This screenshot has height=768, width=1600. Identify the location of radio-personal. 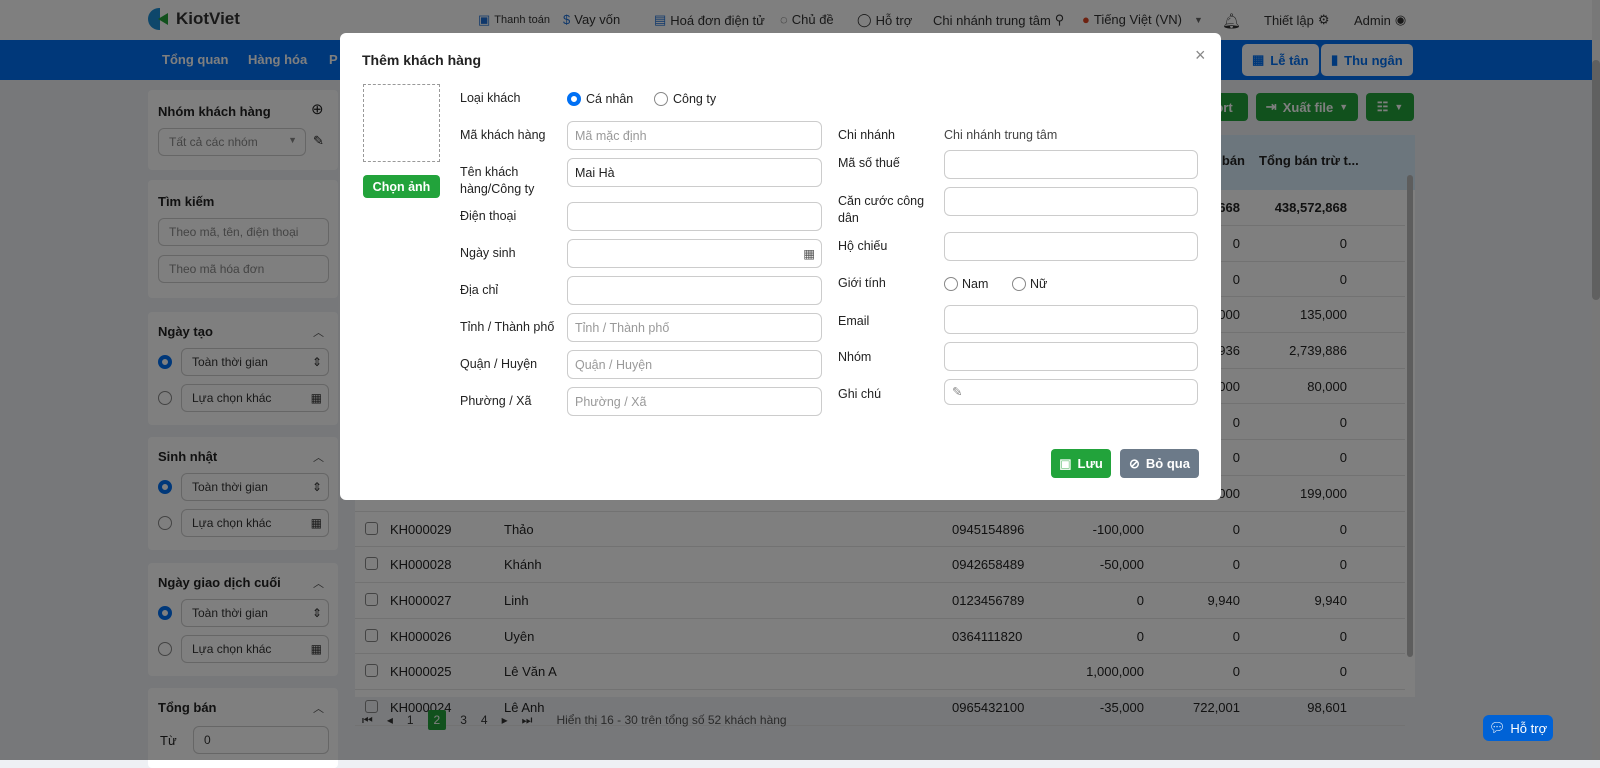
(574, 99).